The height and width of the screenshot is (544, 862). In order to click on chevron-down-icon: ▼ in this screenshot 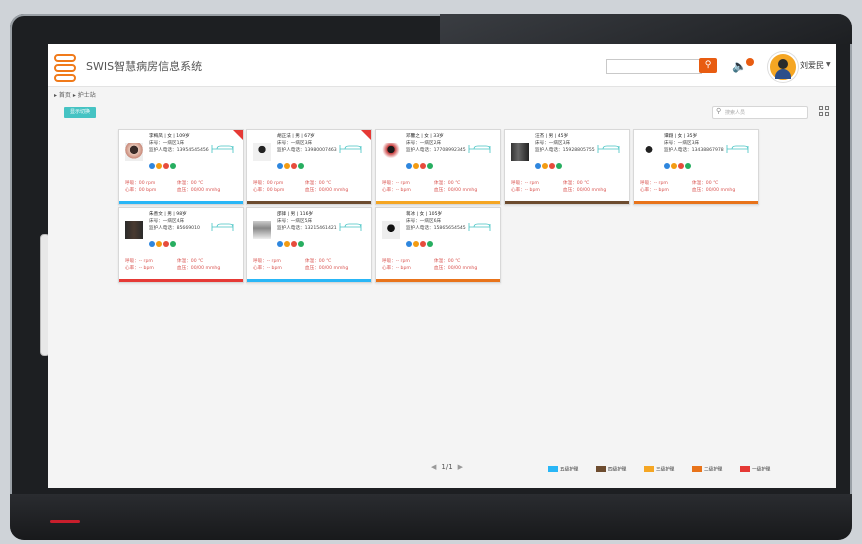, I will do `click(828, 64)`.